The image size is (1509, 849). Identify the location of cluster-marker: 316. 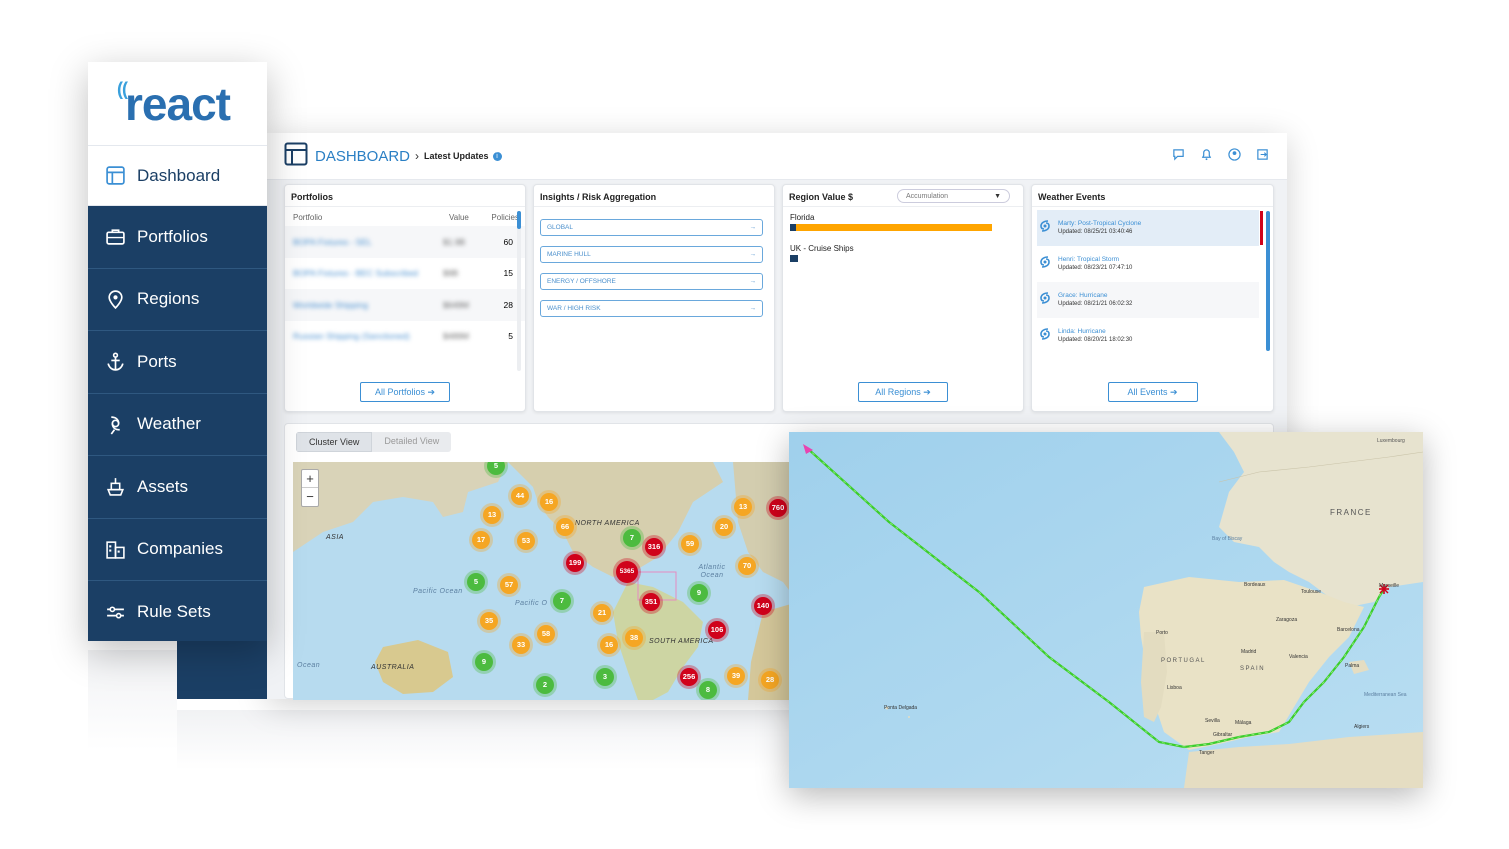
(654, 547).